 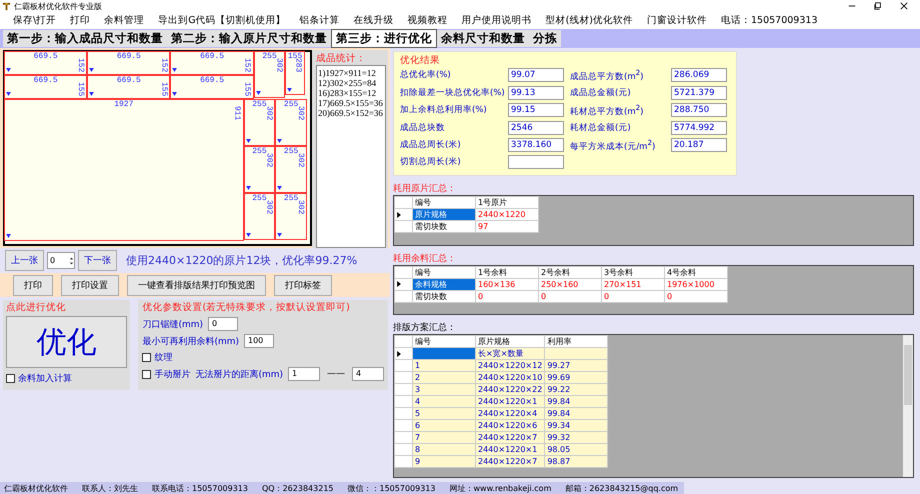 I want to click on menu-item: 电话：15057009313, so click(x=769, y=20).